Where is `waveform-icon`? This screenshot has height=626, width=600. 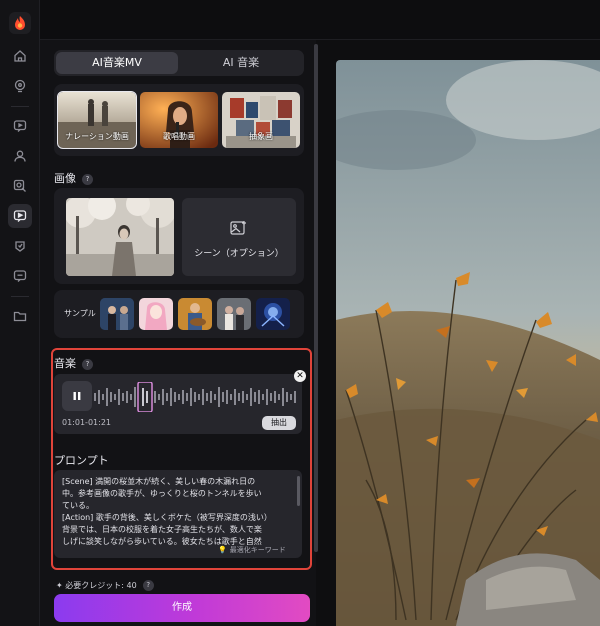
waveform-icon is located at coordinates (195, 397).